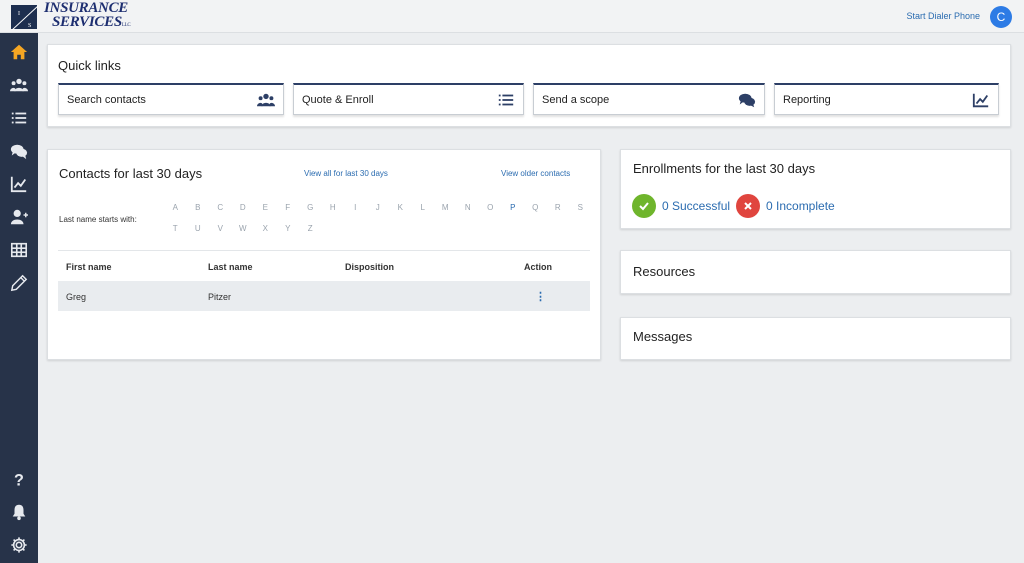 The image size is (1024, 563). I want to click on letter-filter-row-2: T U V W X Y Z, so click(243, 228).